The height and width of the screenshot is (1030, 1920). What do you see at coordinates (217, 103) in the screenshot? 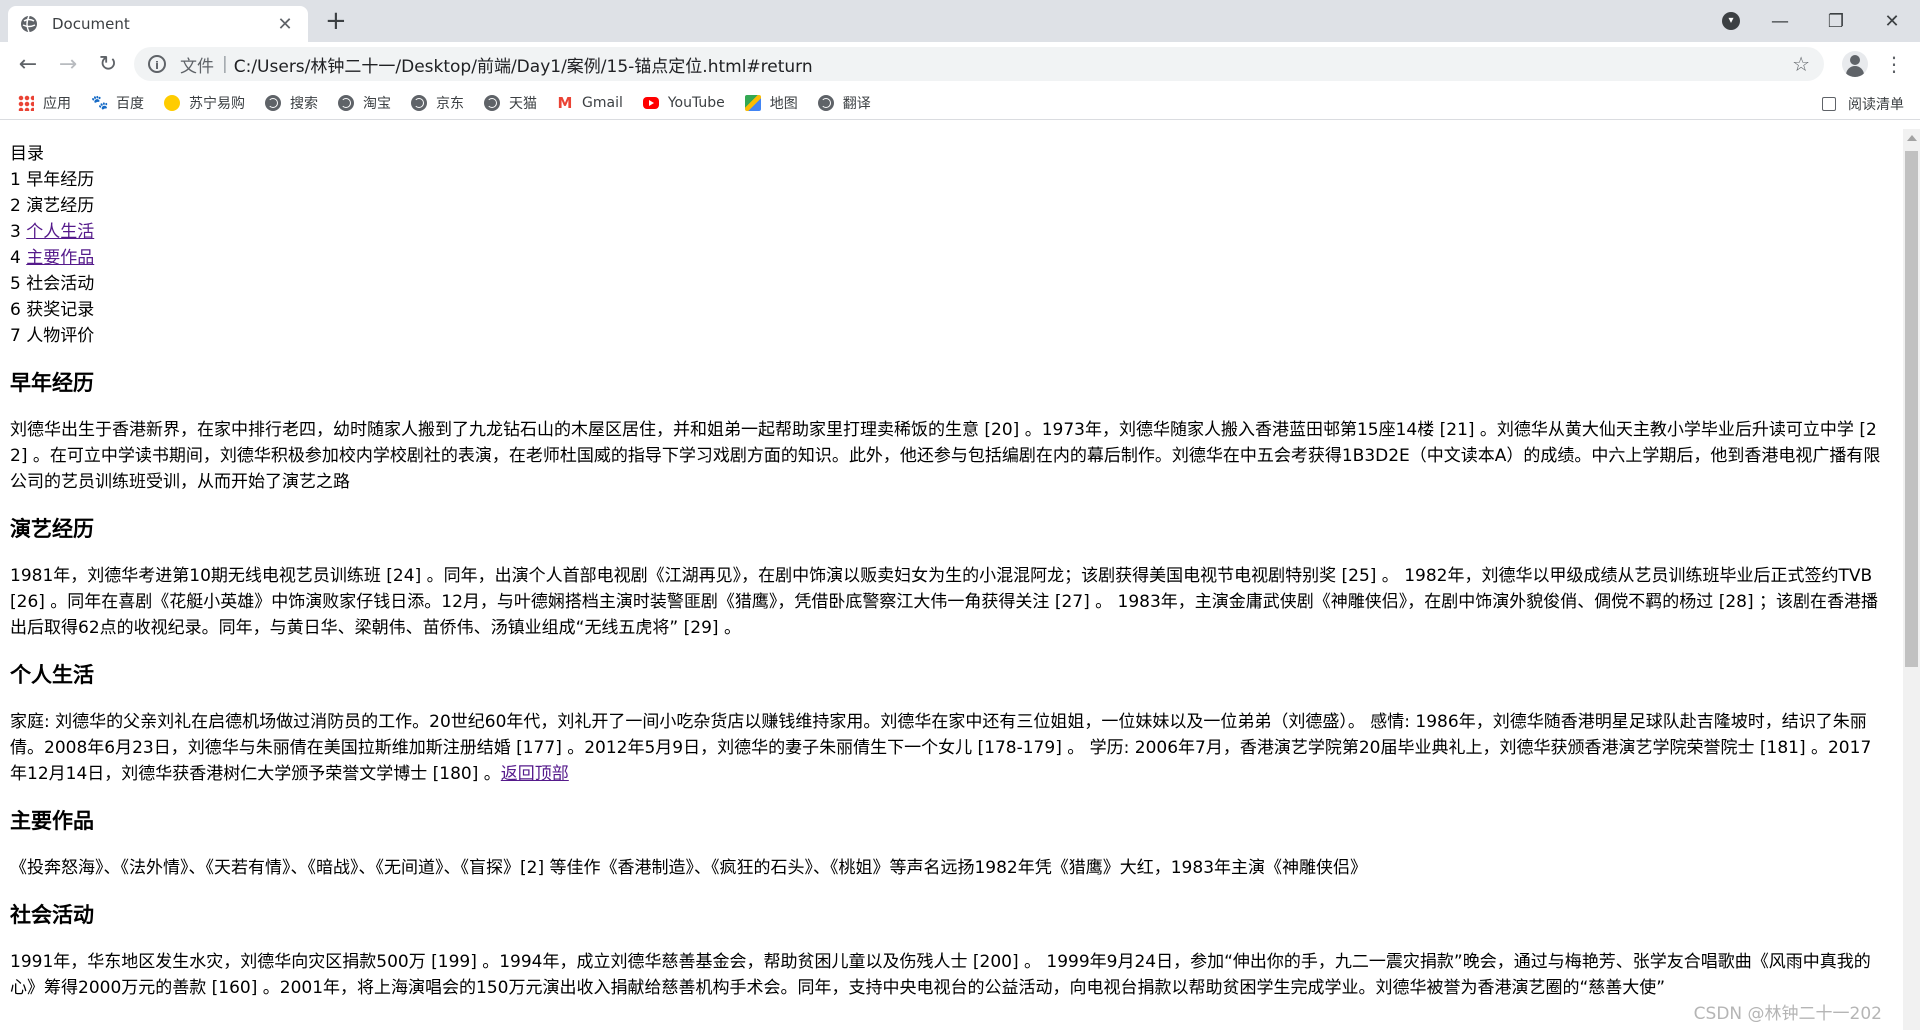
I see `bookmark-label: 苏宁易购` at bounding box center [217, 103].